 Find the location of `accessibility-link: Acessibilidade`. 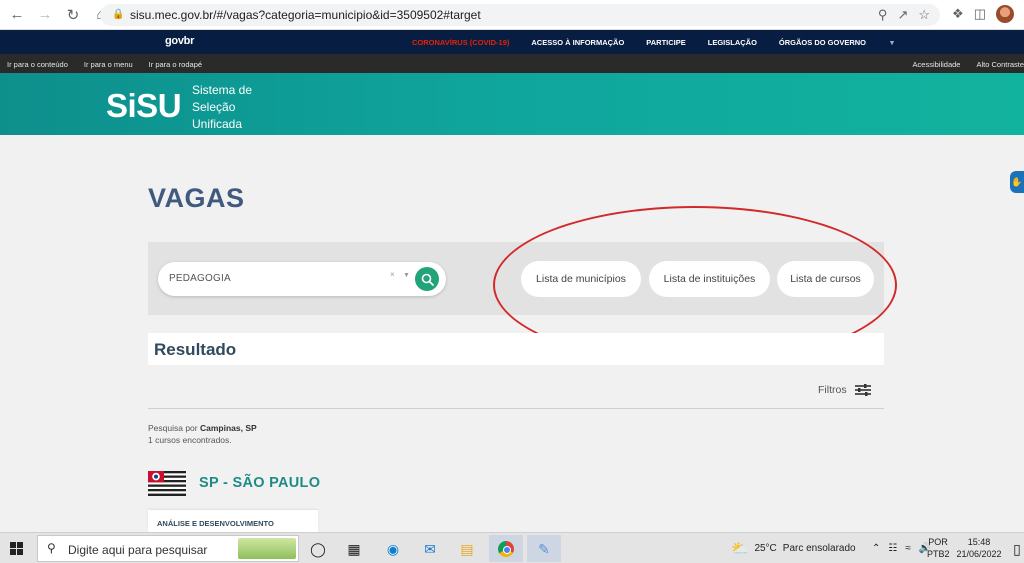

accessibility-link: Acessibilidade is located at coordinates (937, 64).